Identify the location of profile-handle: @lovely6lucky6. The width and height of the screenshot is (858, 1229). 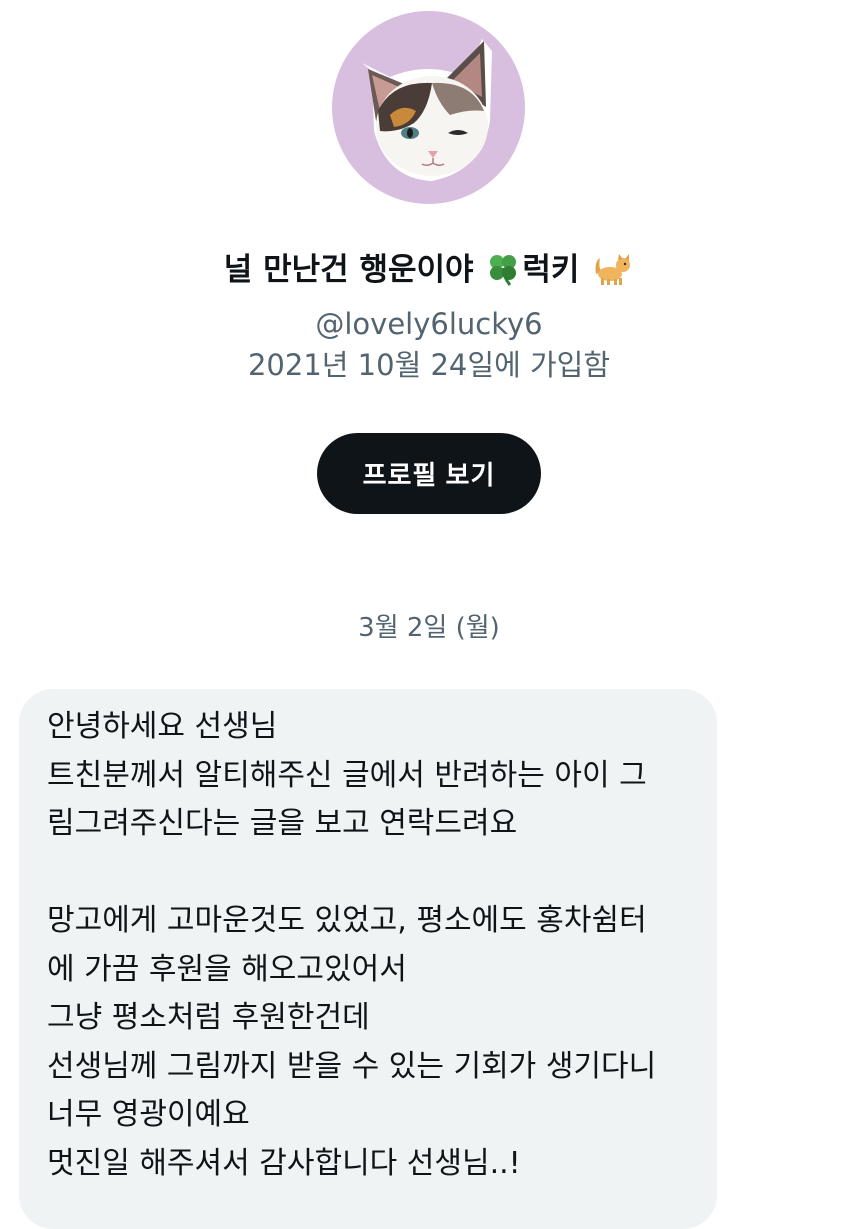
(429, 324).